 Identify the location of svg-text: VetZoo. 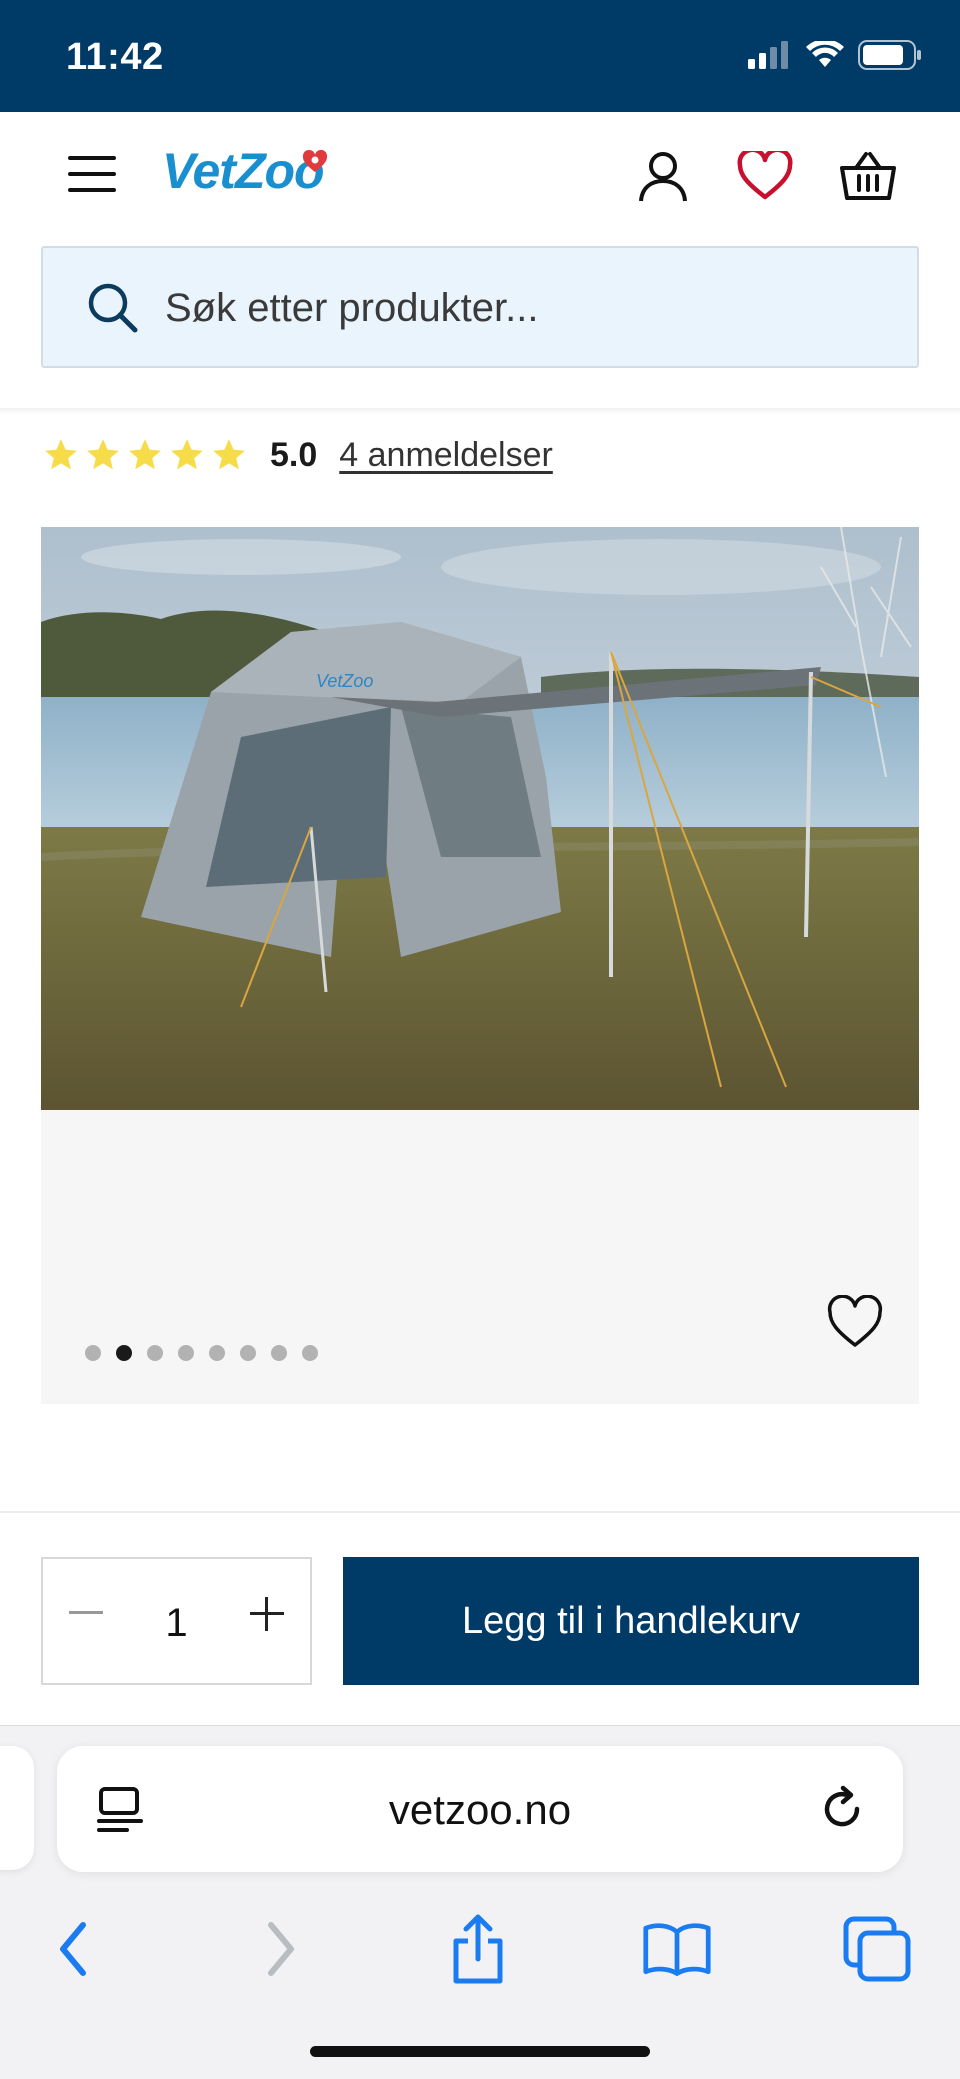
(344, 681).